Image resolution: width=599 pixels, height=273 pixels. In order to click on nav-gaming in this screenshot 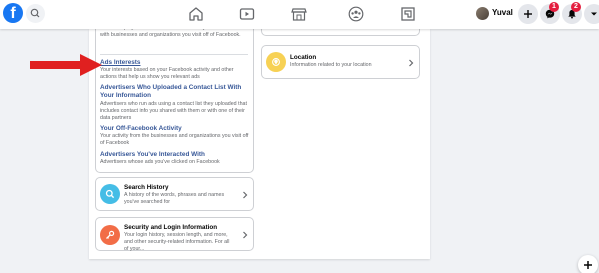, I will do `click(408, 14)`.